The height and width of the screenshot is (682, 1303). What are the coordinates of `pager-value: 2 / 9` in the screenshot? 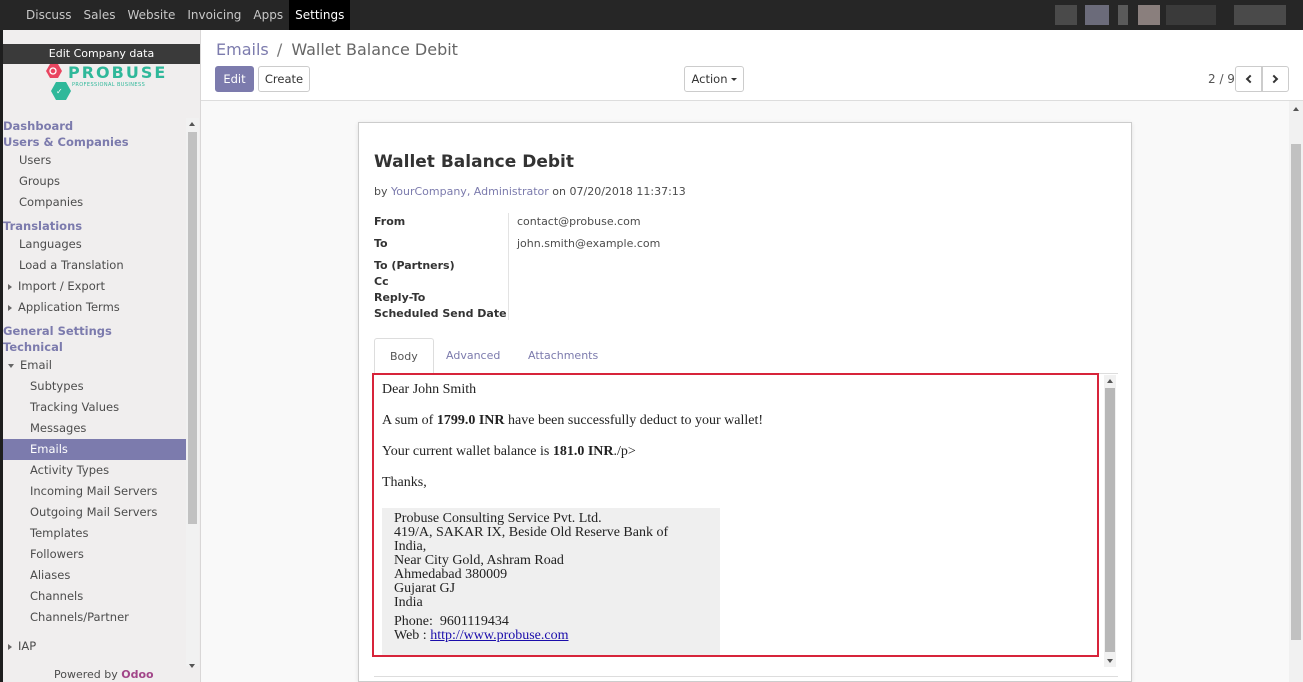 It's located at (1221, 79).